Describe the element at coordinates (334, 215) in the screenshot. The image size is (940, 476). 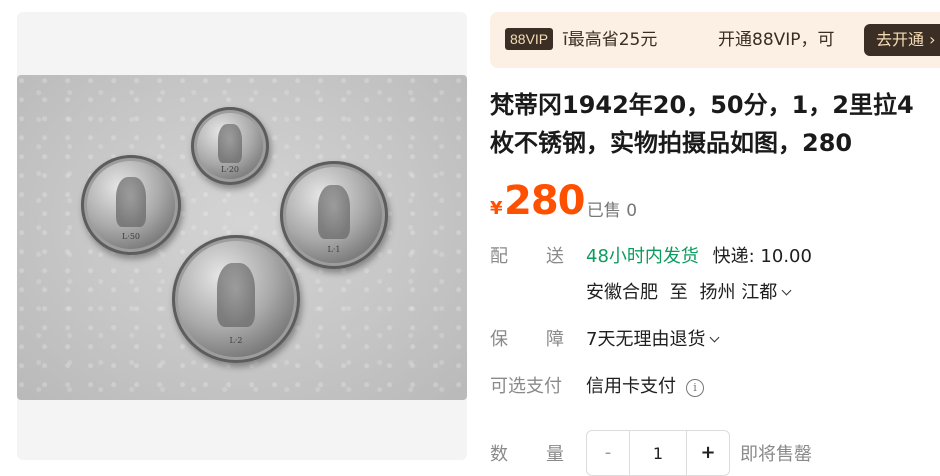
I see `coin-1-lira: L·1` at that location.